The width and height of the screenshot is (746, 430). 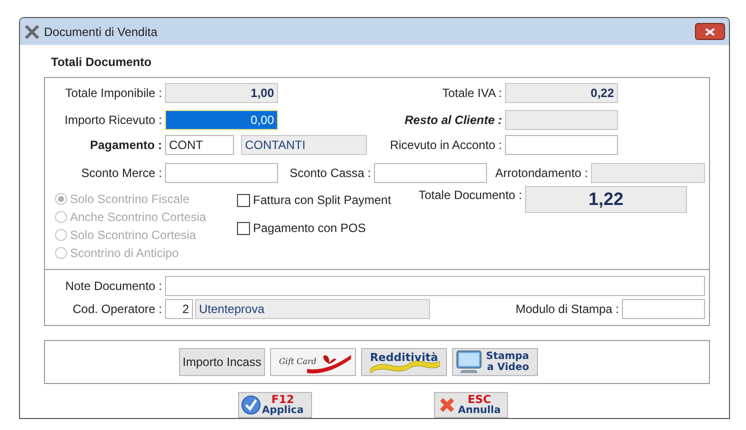 I want to click on input-field: 1,00, so click(x=221, y=93).